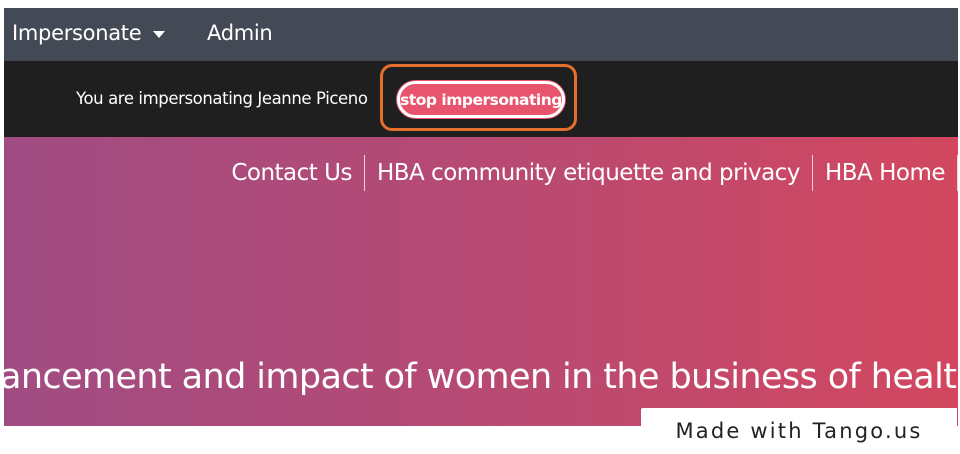 The height and width of the screenshot is (454, 960). What do you see at coordinates (222, 98) in the screenshot?
I see `impersonation-status-text: You are impersonating Jeanne Piceno` at bounding box center [222, 98].